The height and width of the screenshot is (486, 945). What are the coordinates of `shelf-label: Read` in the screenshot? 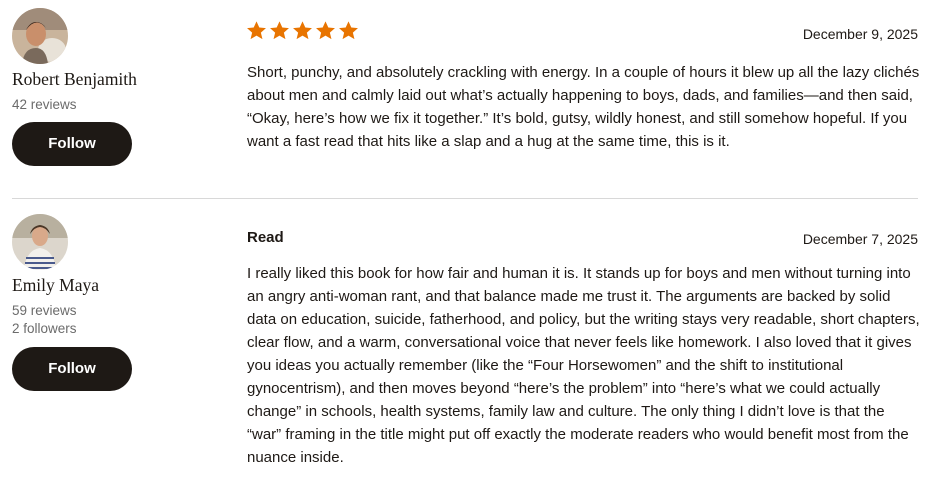 It's located at (265, 237).